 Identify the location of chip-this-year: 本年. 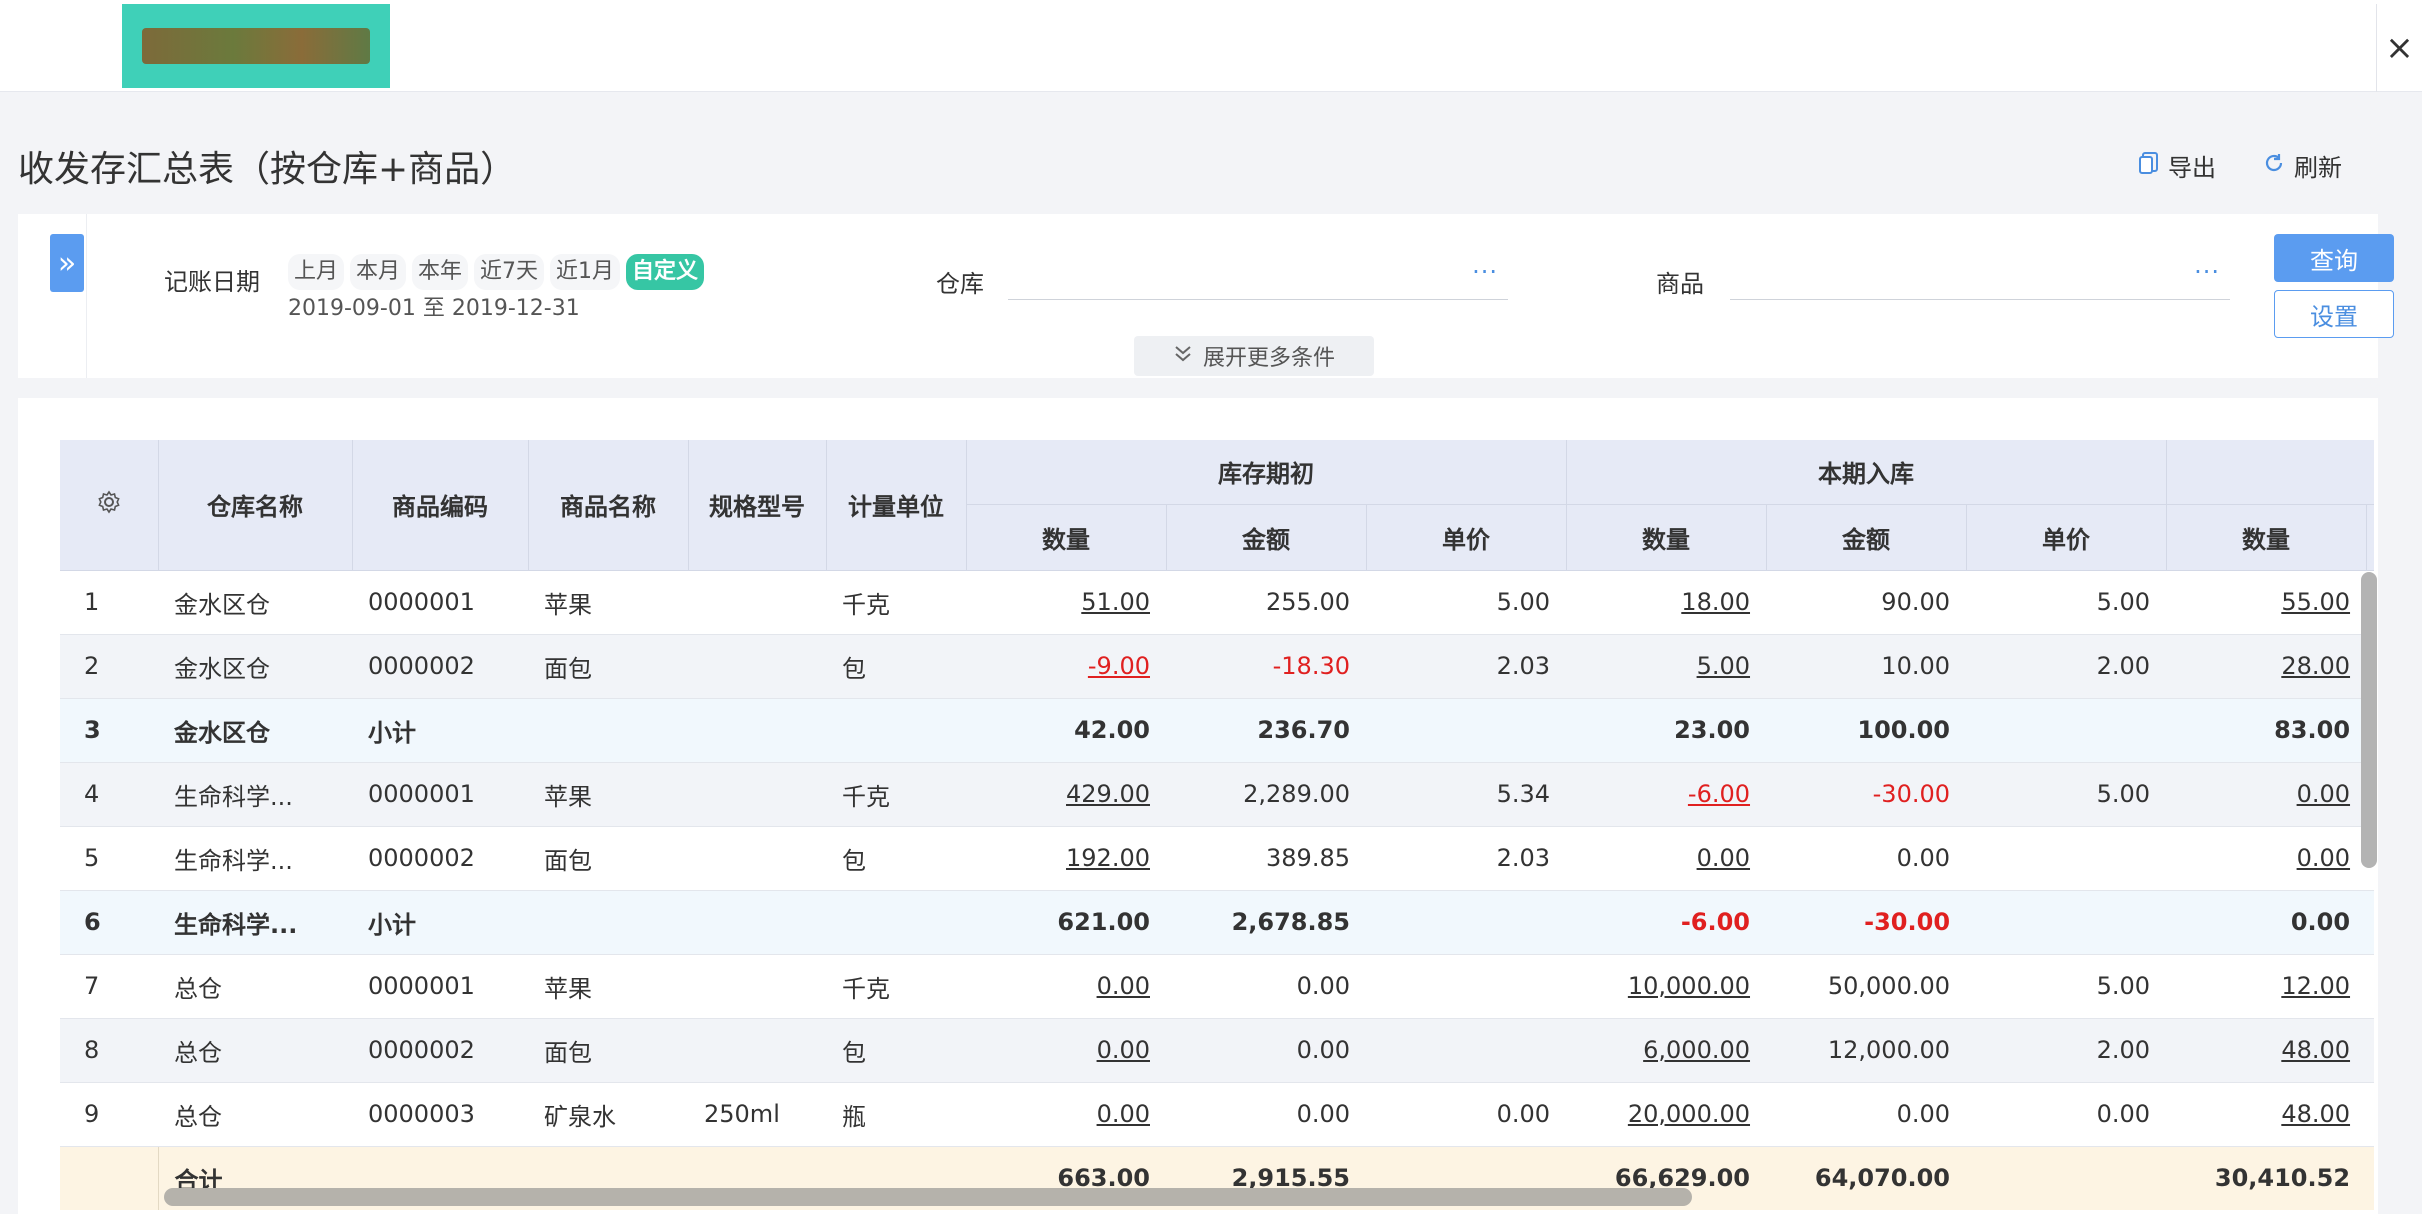
(440, 272).